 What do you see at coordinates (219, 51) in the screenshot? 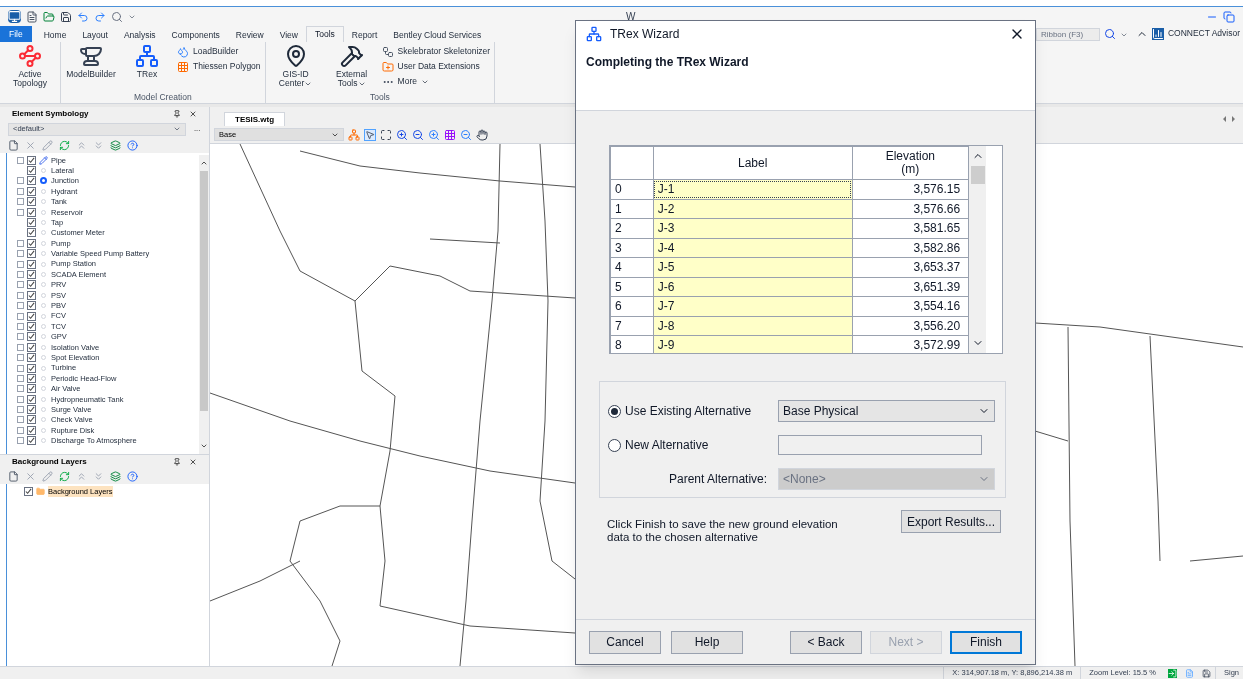
I see `ribbon-button: LoadBuilder` at bounding box center [219, 51].